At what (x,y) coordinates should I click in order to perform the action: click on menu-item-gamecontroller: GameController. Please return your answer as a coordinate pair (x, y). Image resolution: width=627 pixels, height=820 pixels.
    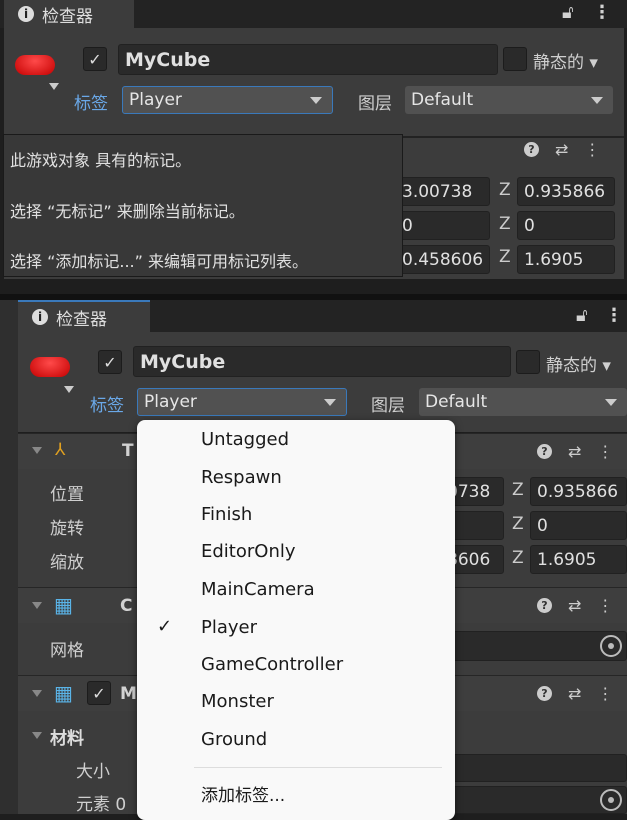
    Looking at the image, I should click on (272, 664).